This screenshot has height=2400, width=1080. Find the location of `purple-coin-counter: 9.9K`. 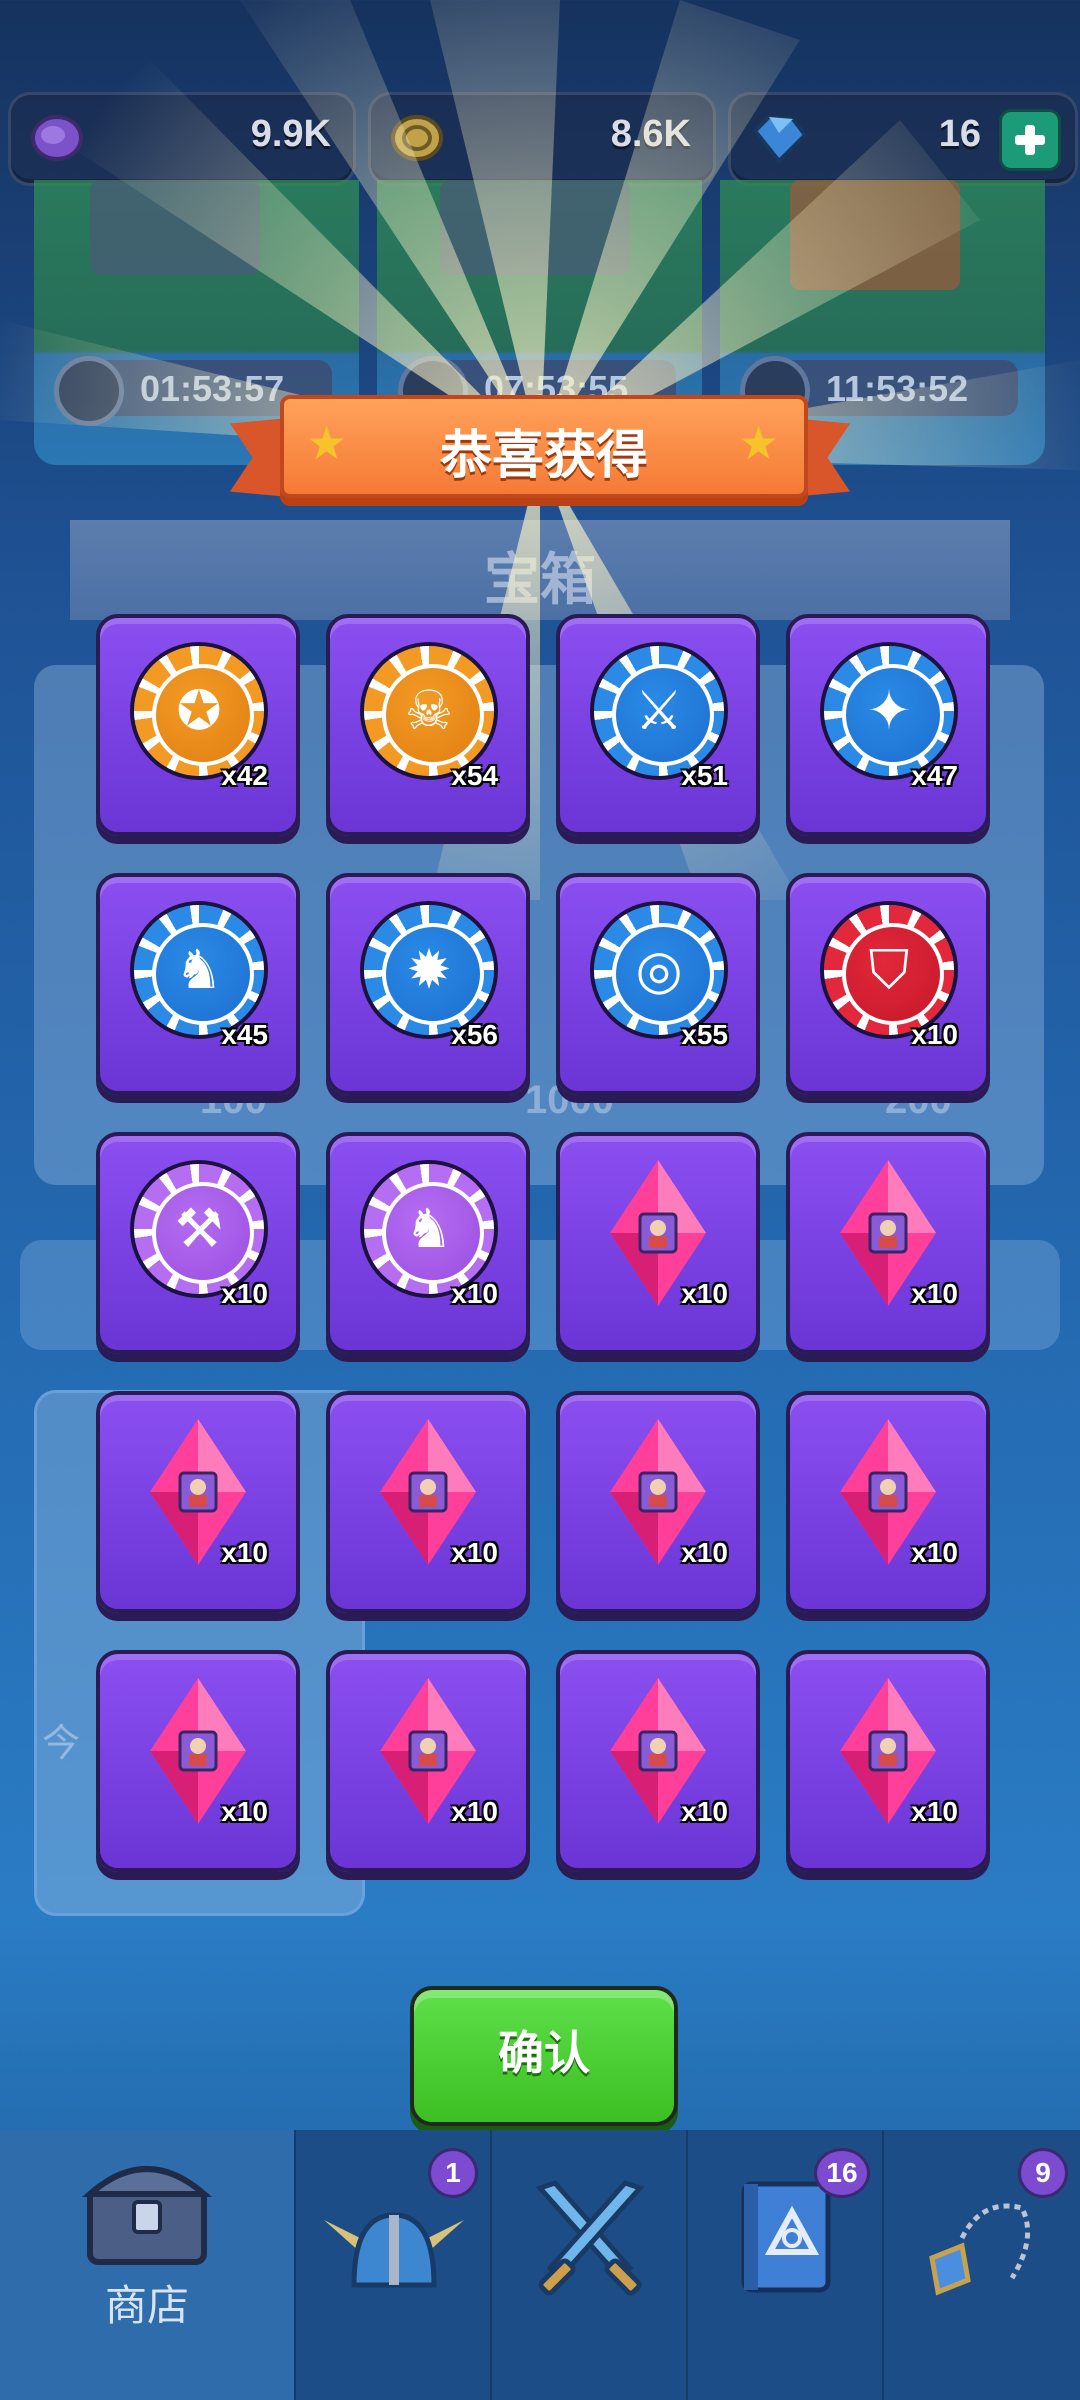

purple-coin-counter: 9.9K is located at coordinates (182, 139).